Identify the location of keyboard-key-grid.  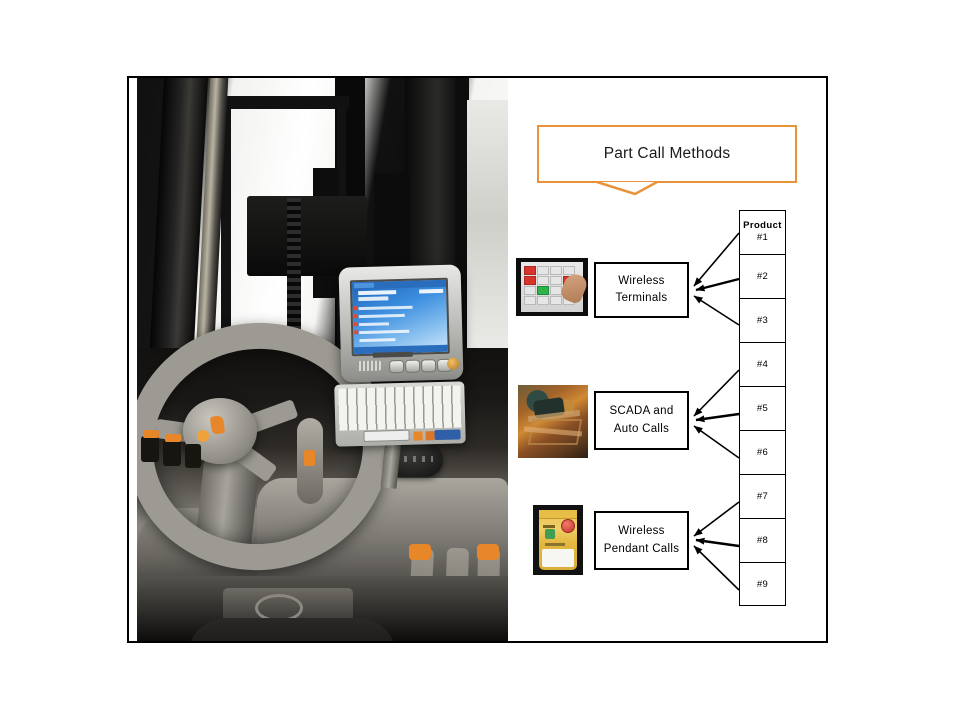
(400, 408).